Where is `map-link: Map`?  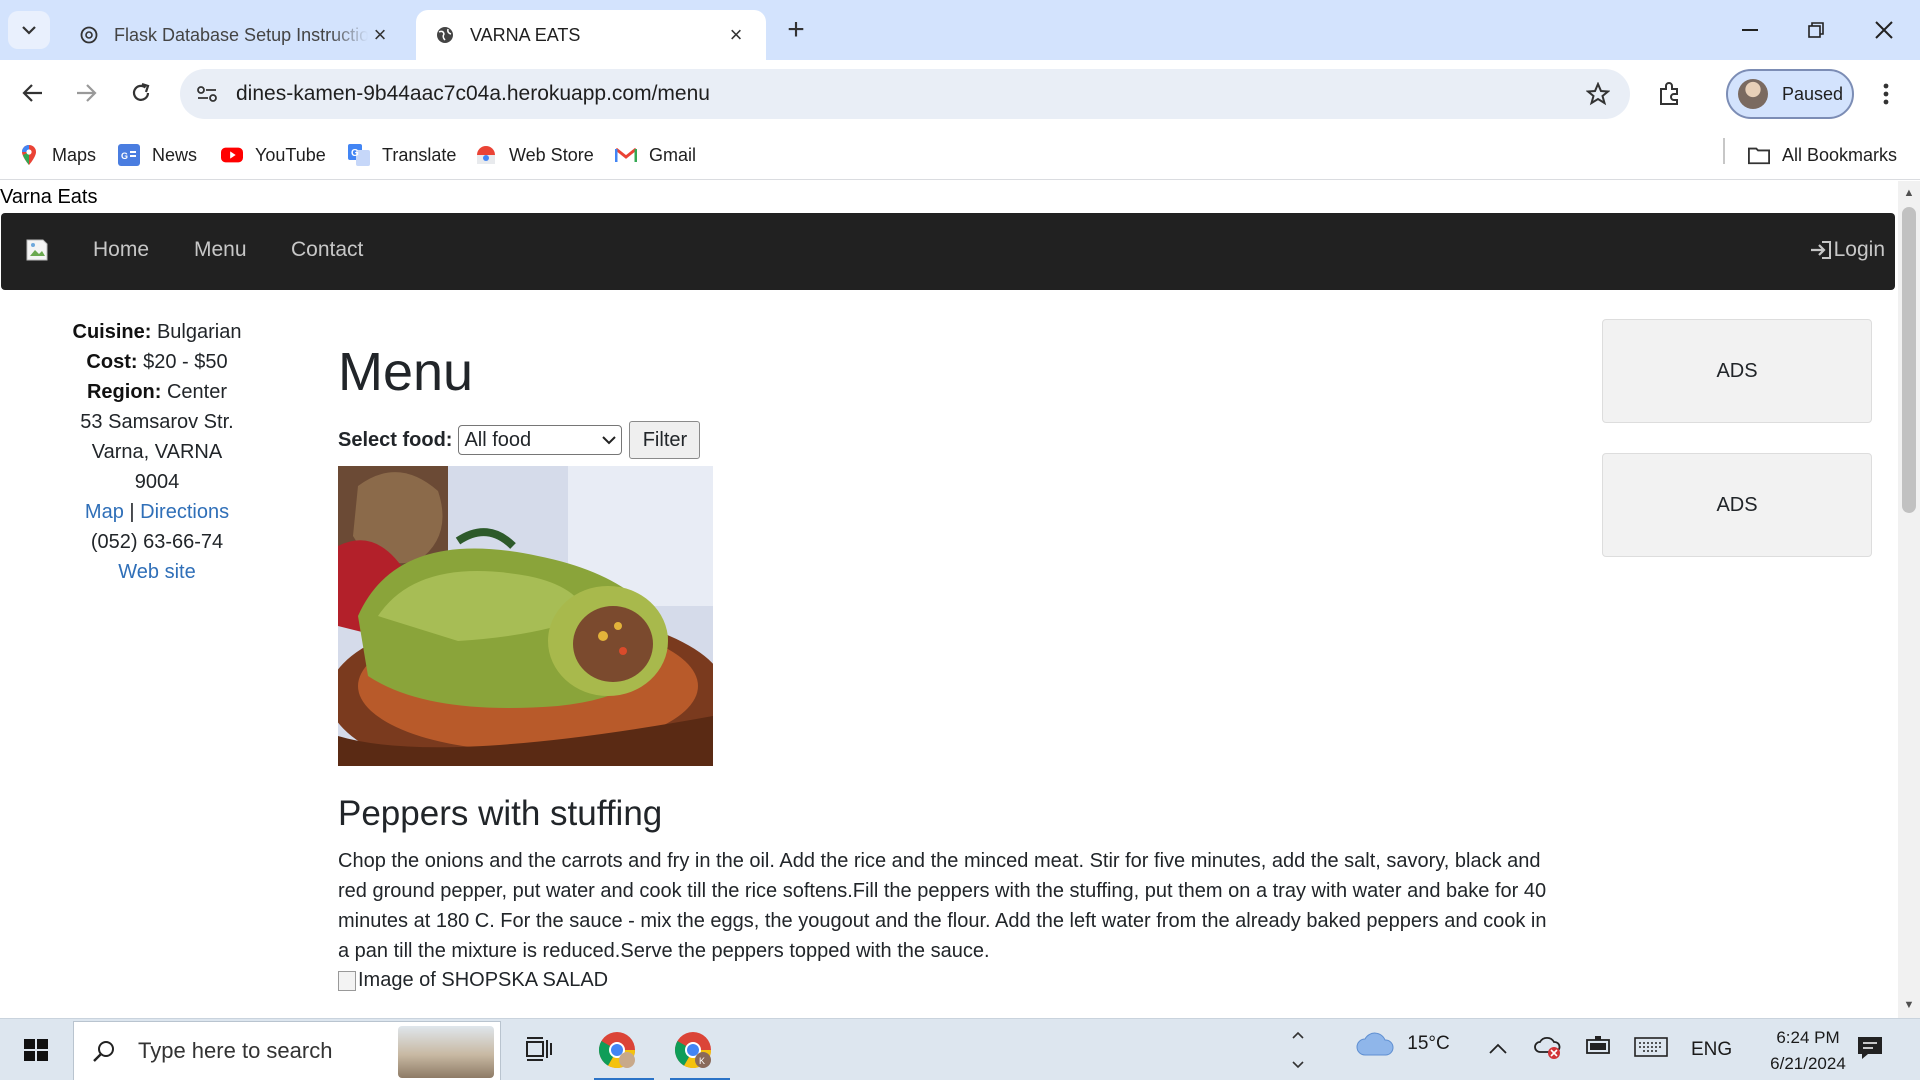 map-link: Map is located at coordinates (104, 512).